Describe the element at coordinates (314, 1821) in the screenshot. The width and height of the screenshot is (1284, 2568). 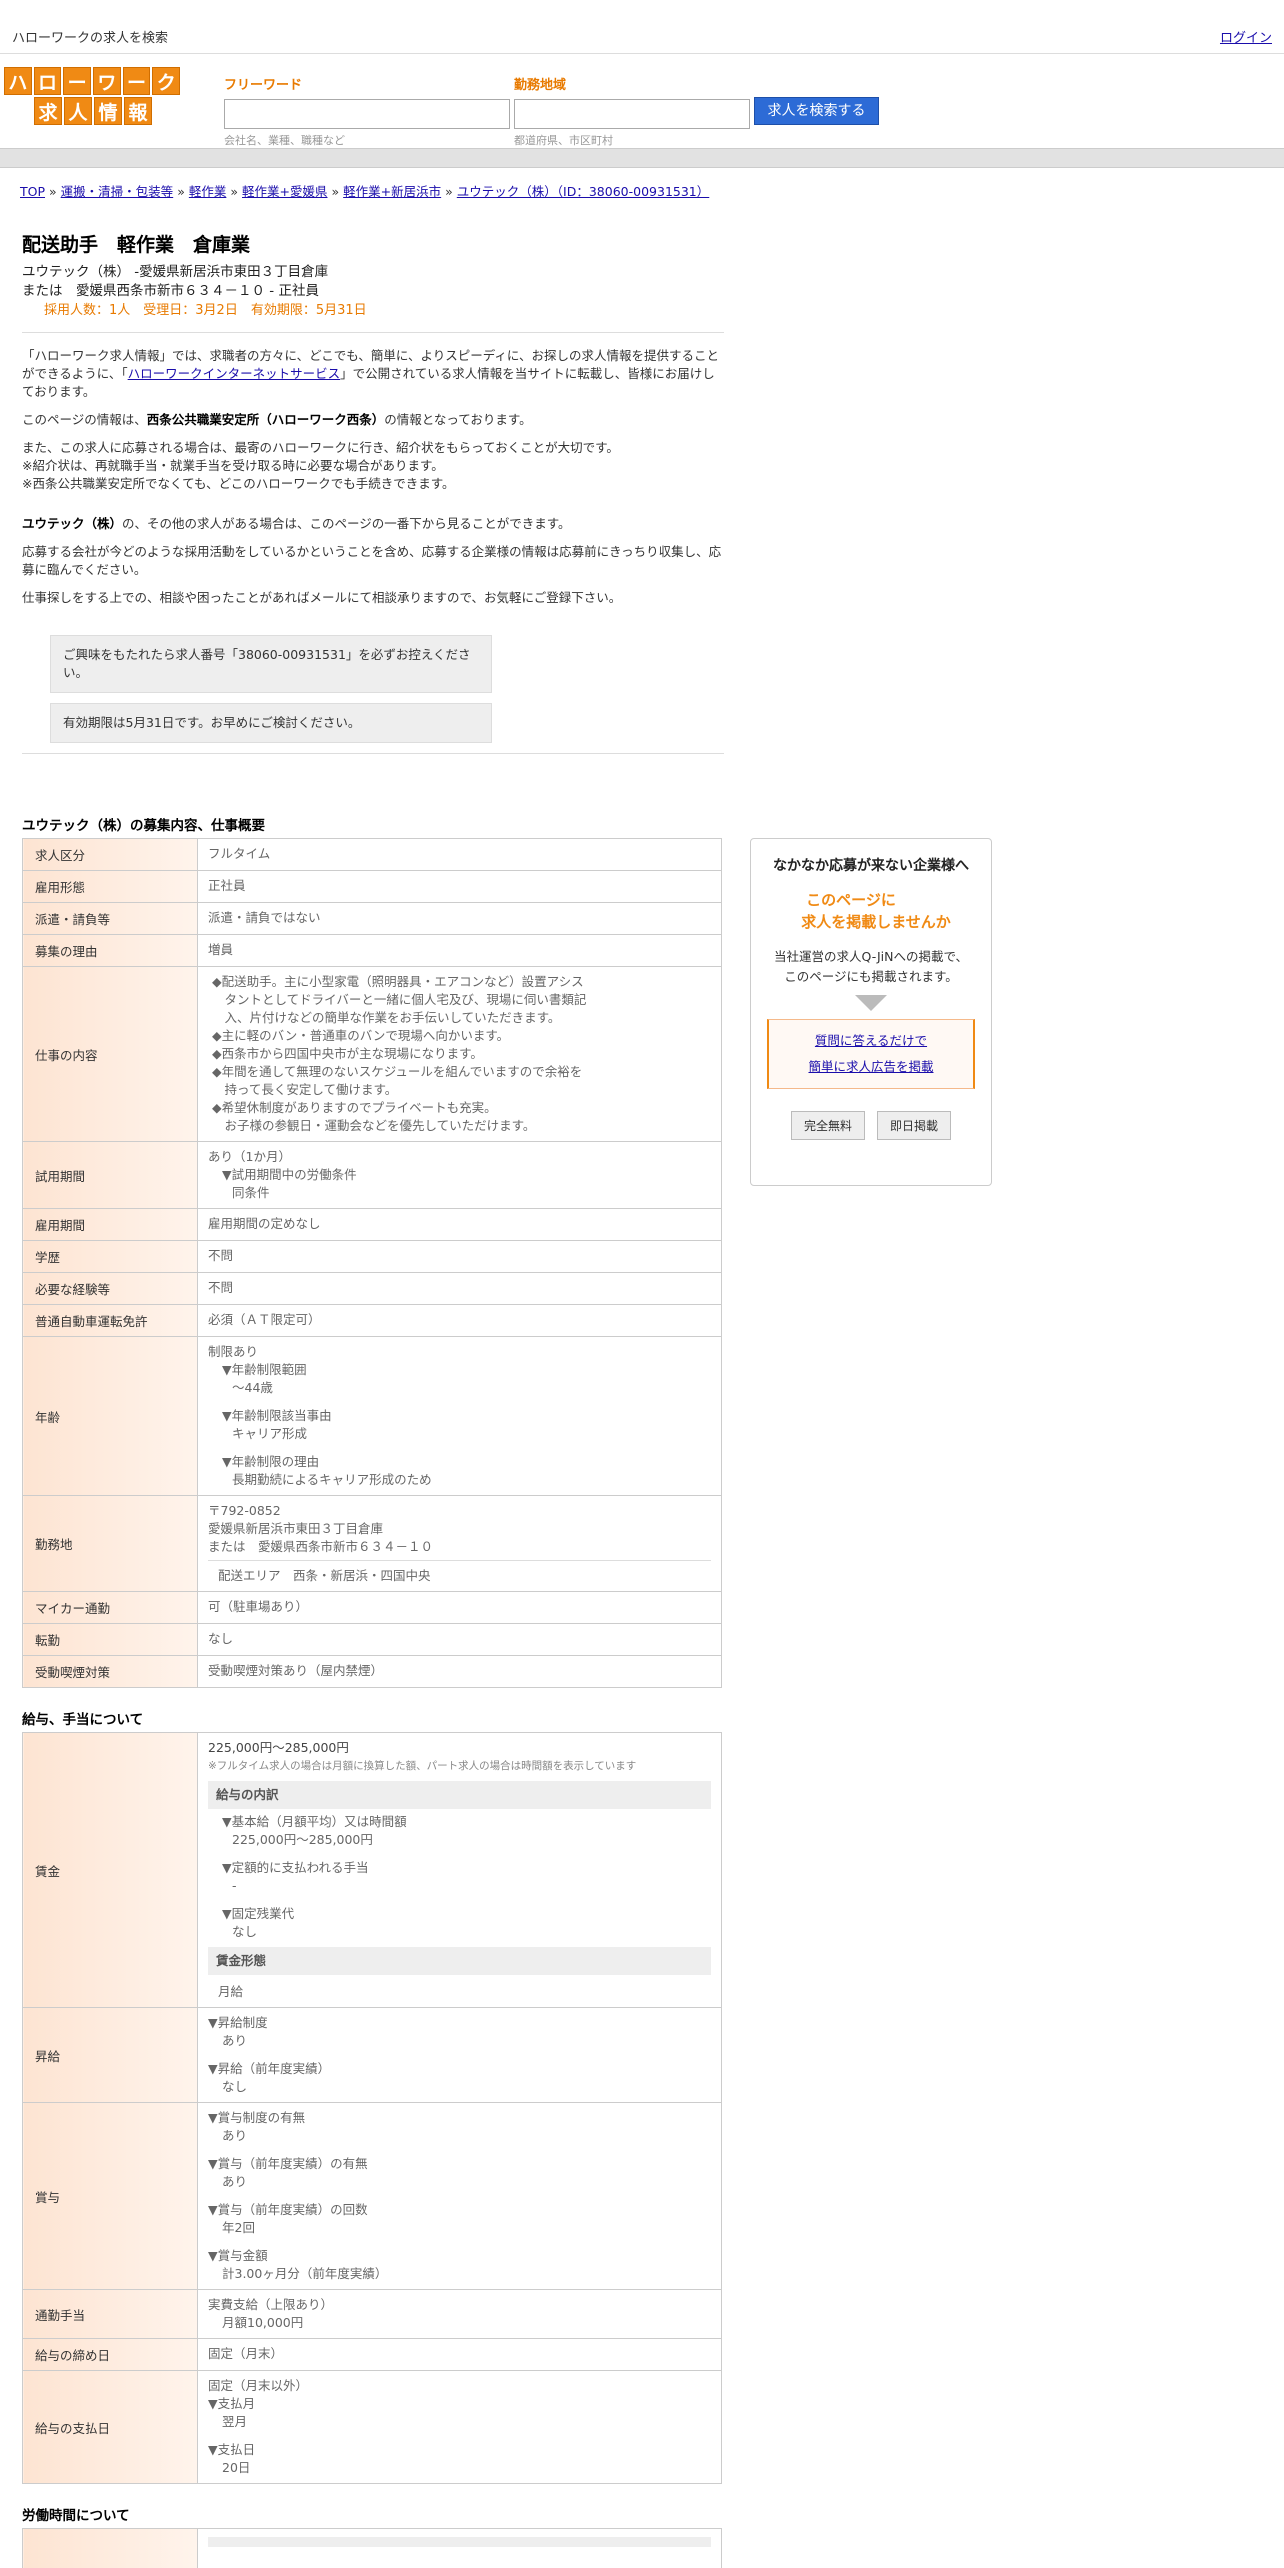
I see `base-pay-heading: ▼基本給（月額平均）又は時間額` at that location.